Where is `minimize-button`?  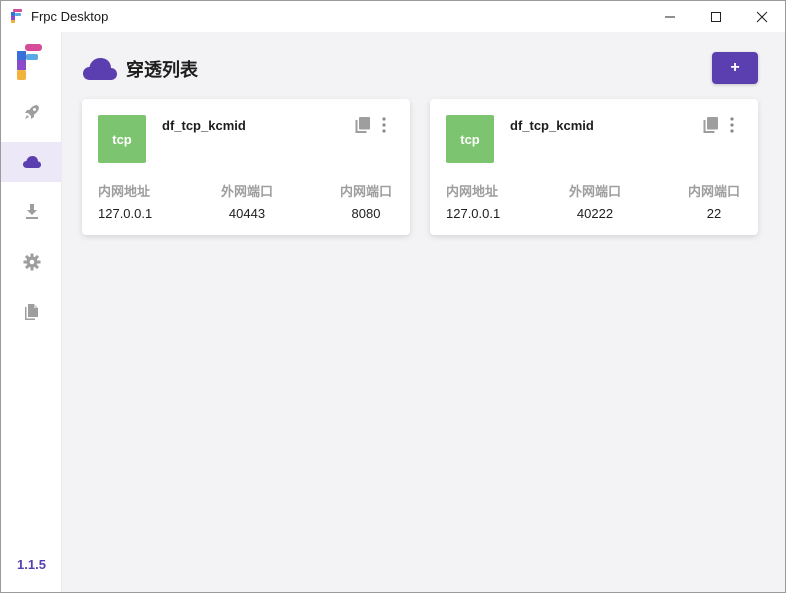
minimize-button is located at coordinates (670, 16).